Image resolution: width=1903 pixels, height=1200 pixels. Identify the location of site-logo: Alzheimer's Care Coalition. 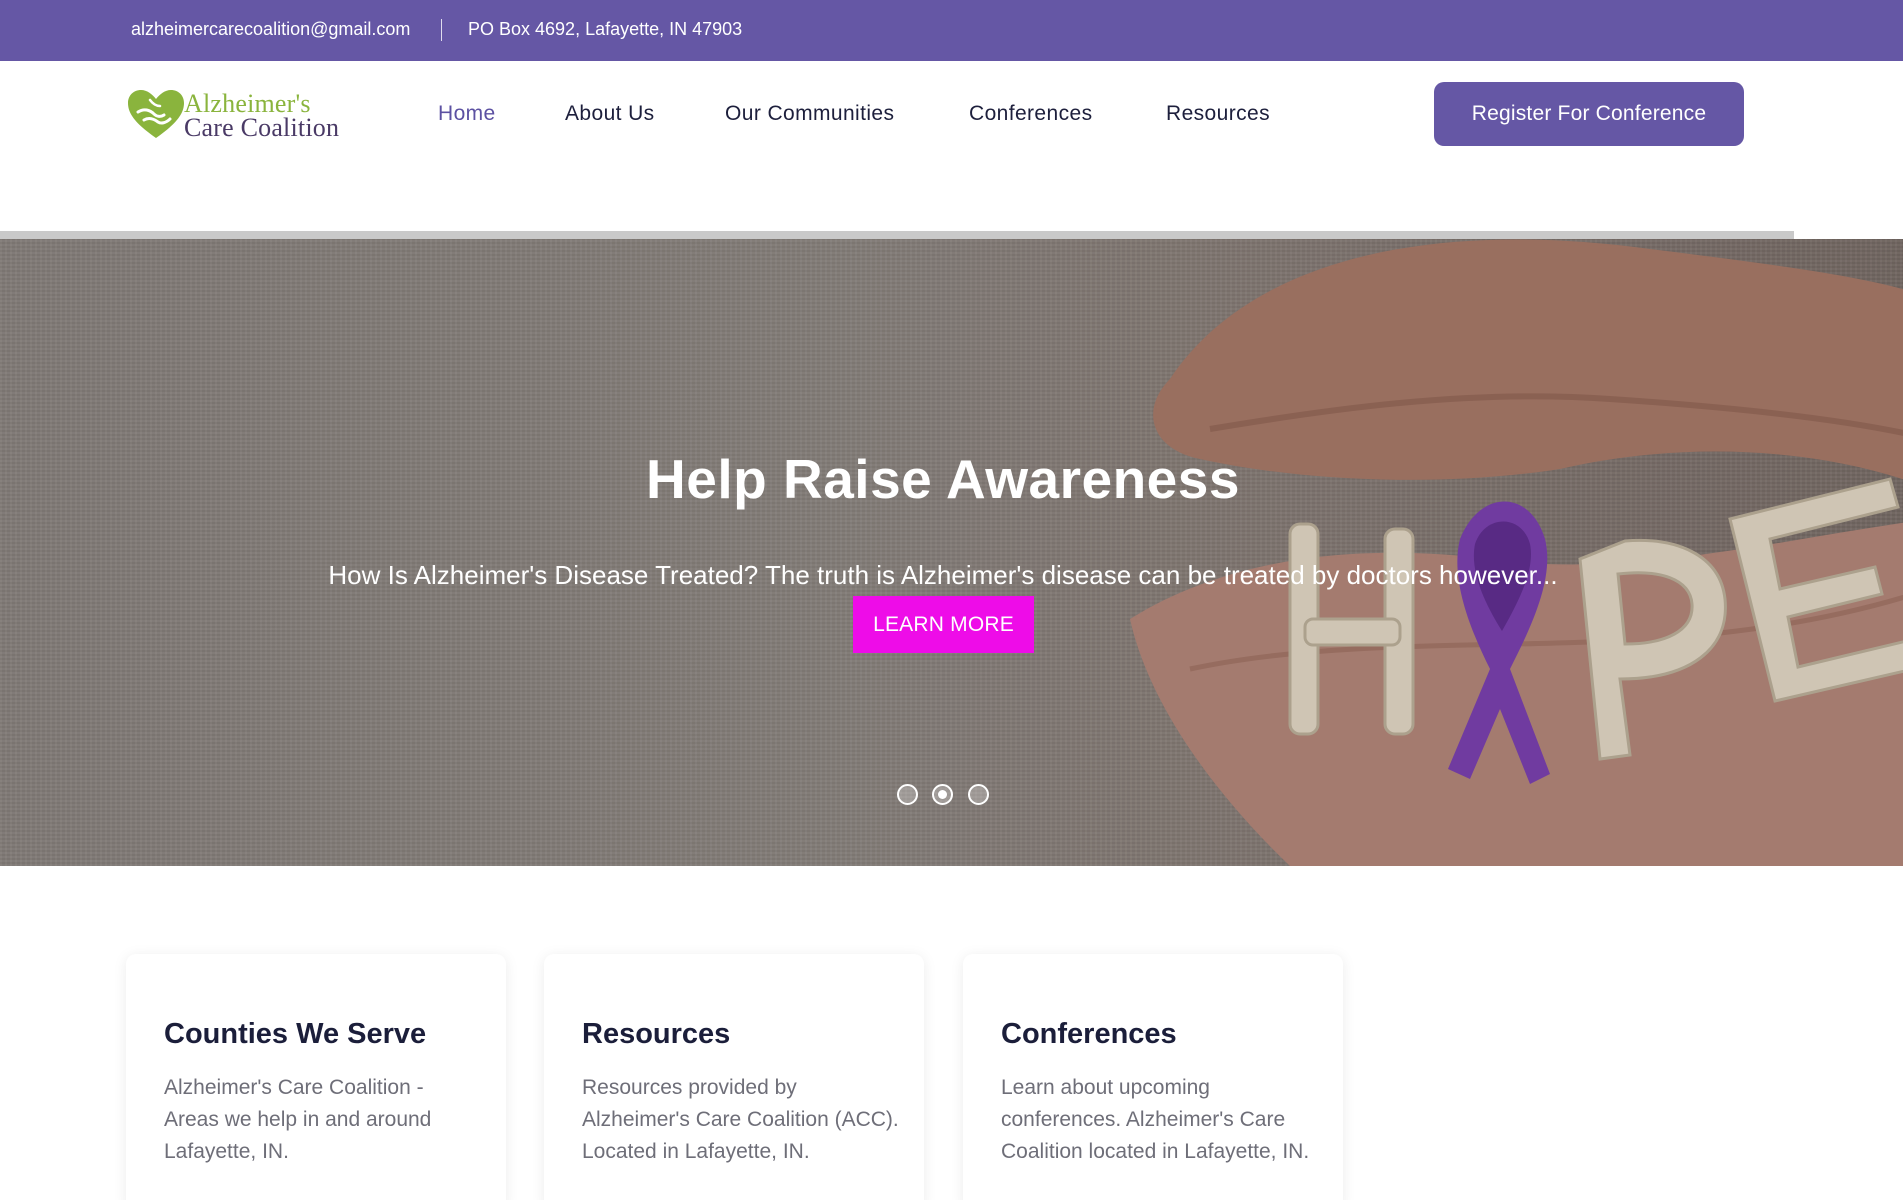
(236, 116).